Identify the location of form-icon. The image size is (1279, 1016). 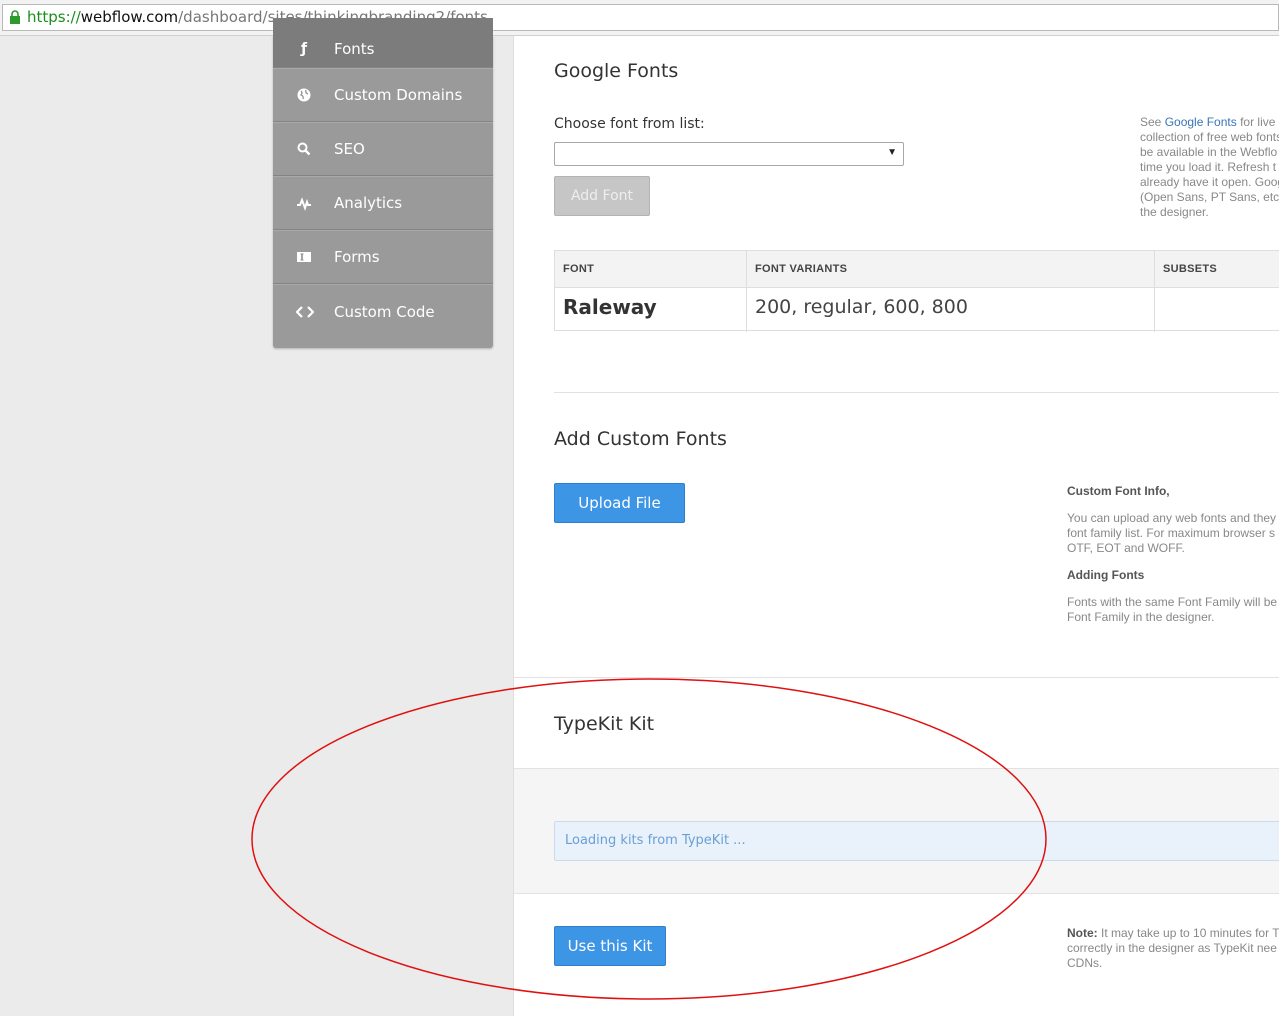
(304, 257).